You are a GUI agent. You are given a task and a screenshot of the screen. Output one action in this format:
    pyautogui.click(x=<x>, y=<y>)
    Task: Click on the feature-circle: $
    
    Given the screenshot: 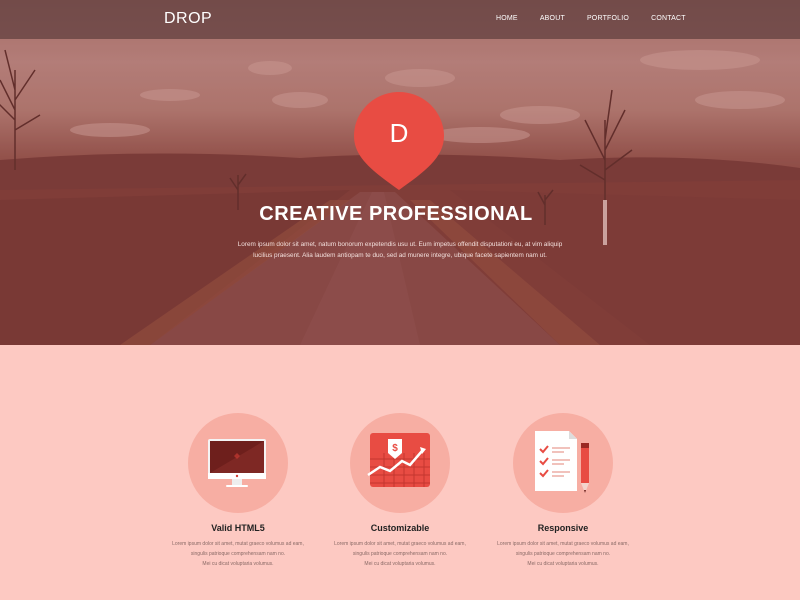 What is the action you would take?
    pyautogui.click(x=400, y=463)
    